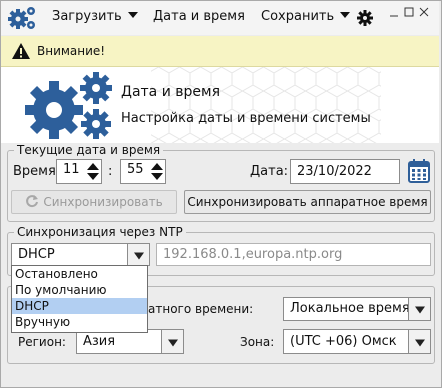 This screenshot has width=442, height=388. Describe the element at coordinates (71, 51) in the screenshot. I see `warning-text: Внимание!` at that location.